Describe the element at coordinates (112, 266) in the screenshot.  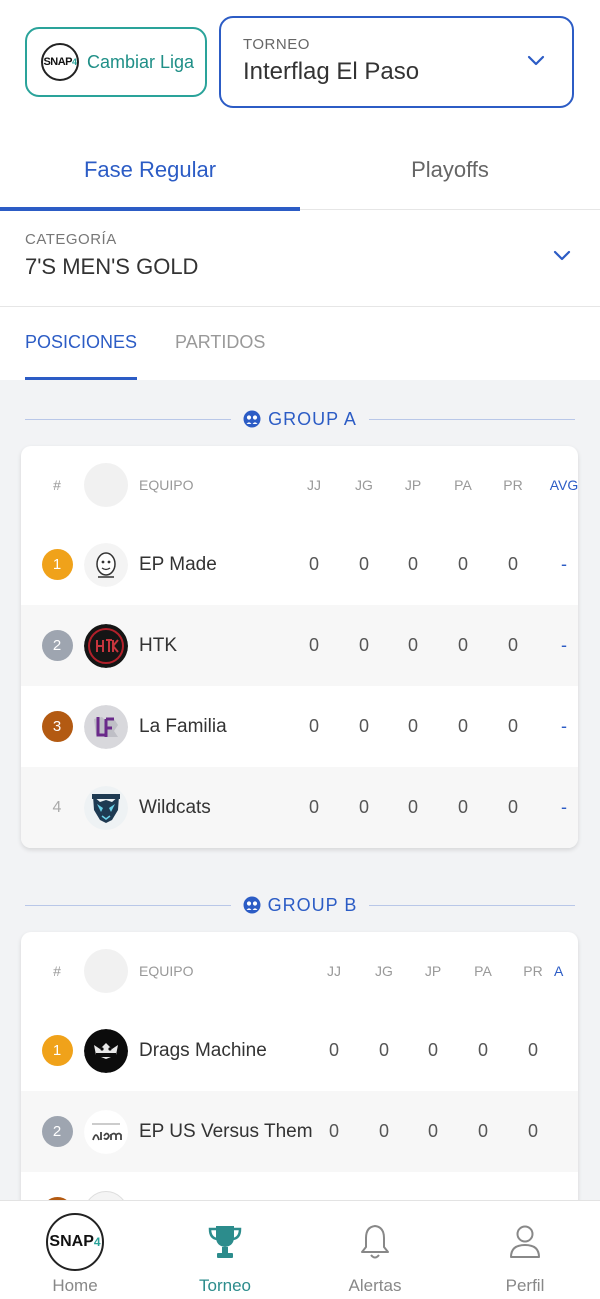
I see `category-value: 7'S MEN'S GOLD` at that location.